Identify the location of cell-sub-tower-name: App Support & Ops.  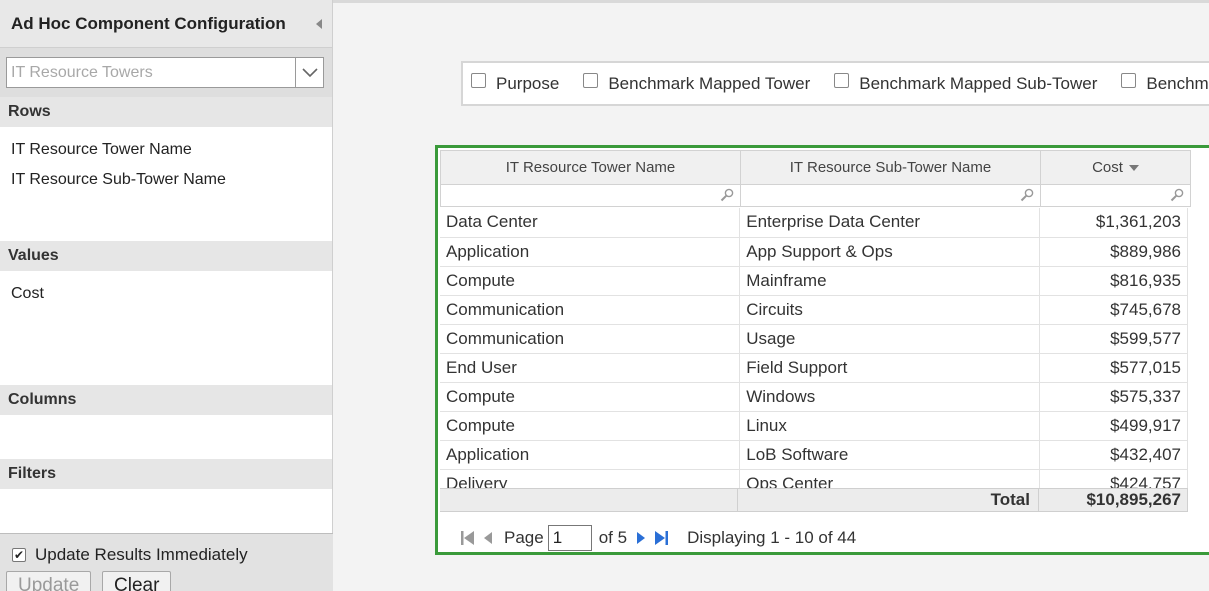
(890, 252).